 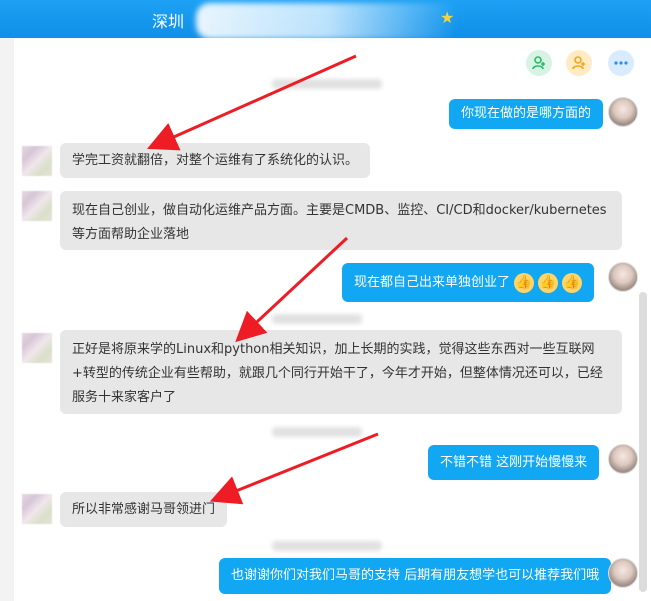 I want to click on group-button, so click(x=579, y=63).